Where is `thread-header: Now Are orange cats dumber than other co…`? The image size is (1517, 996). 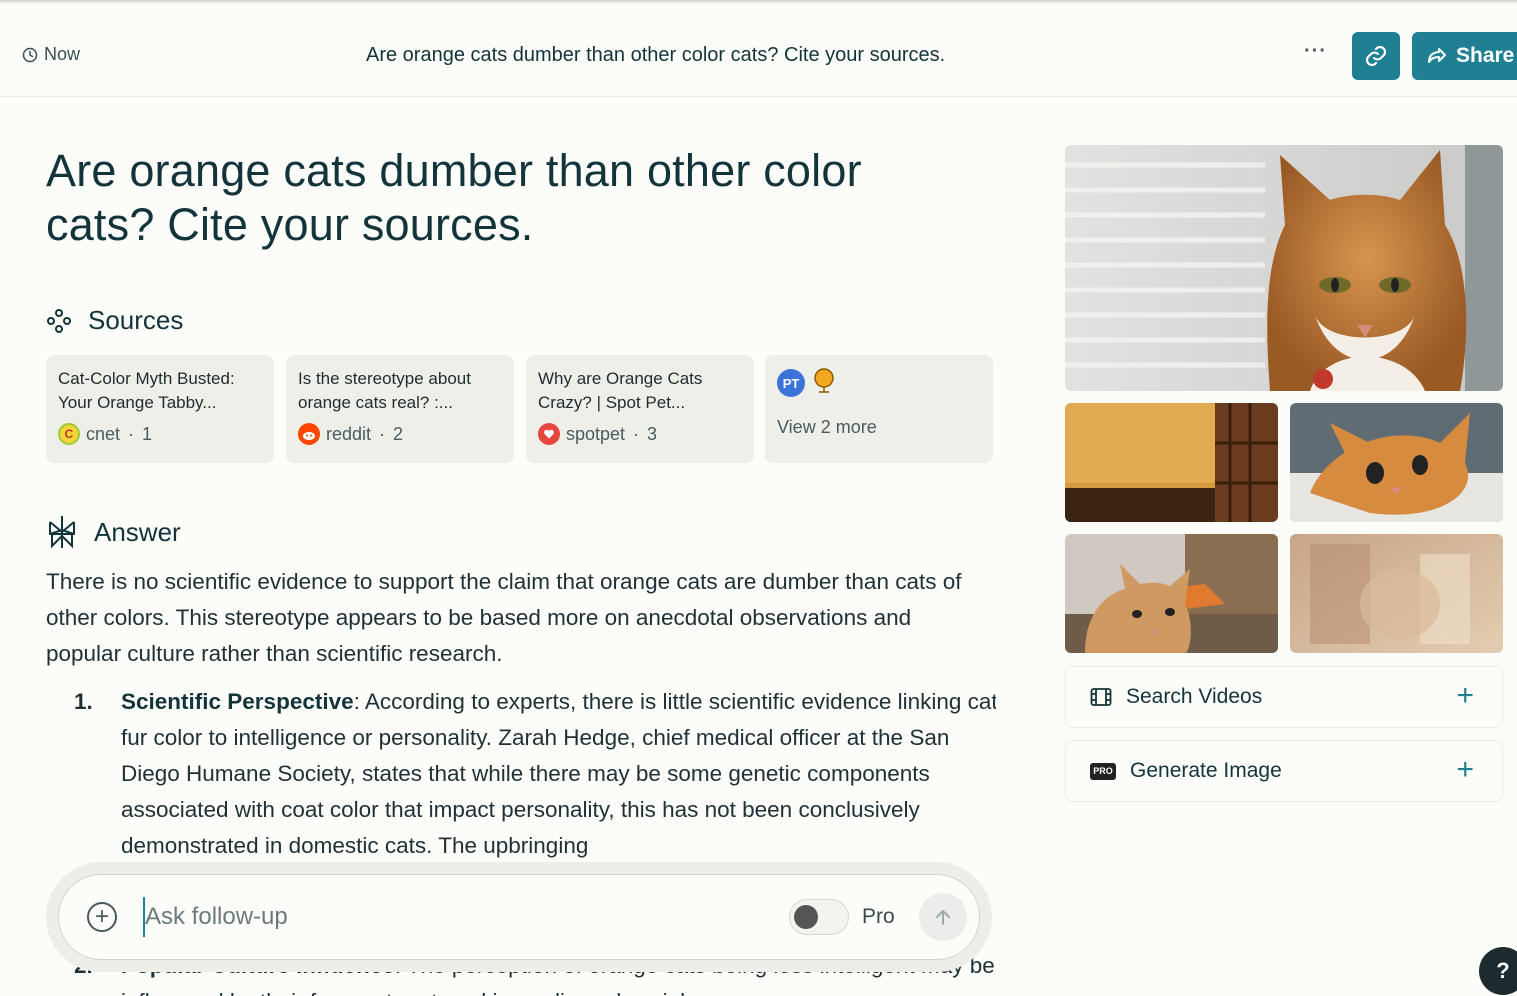 thread-header: Now Are orange cats dumber than other co… is located at coordinates (758, 50).